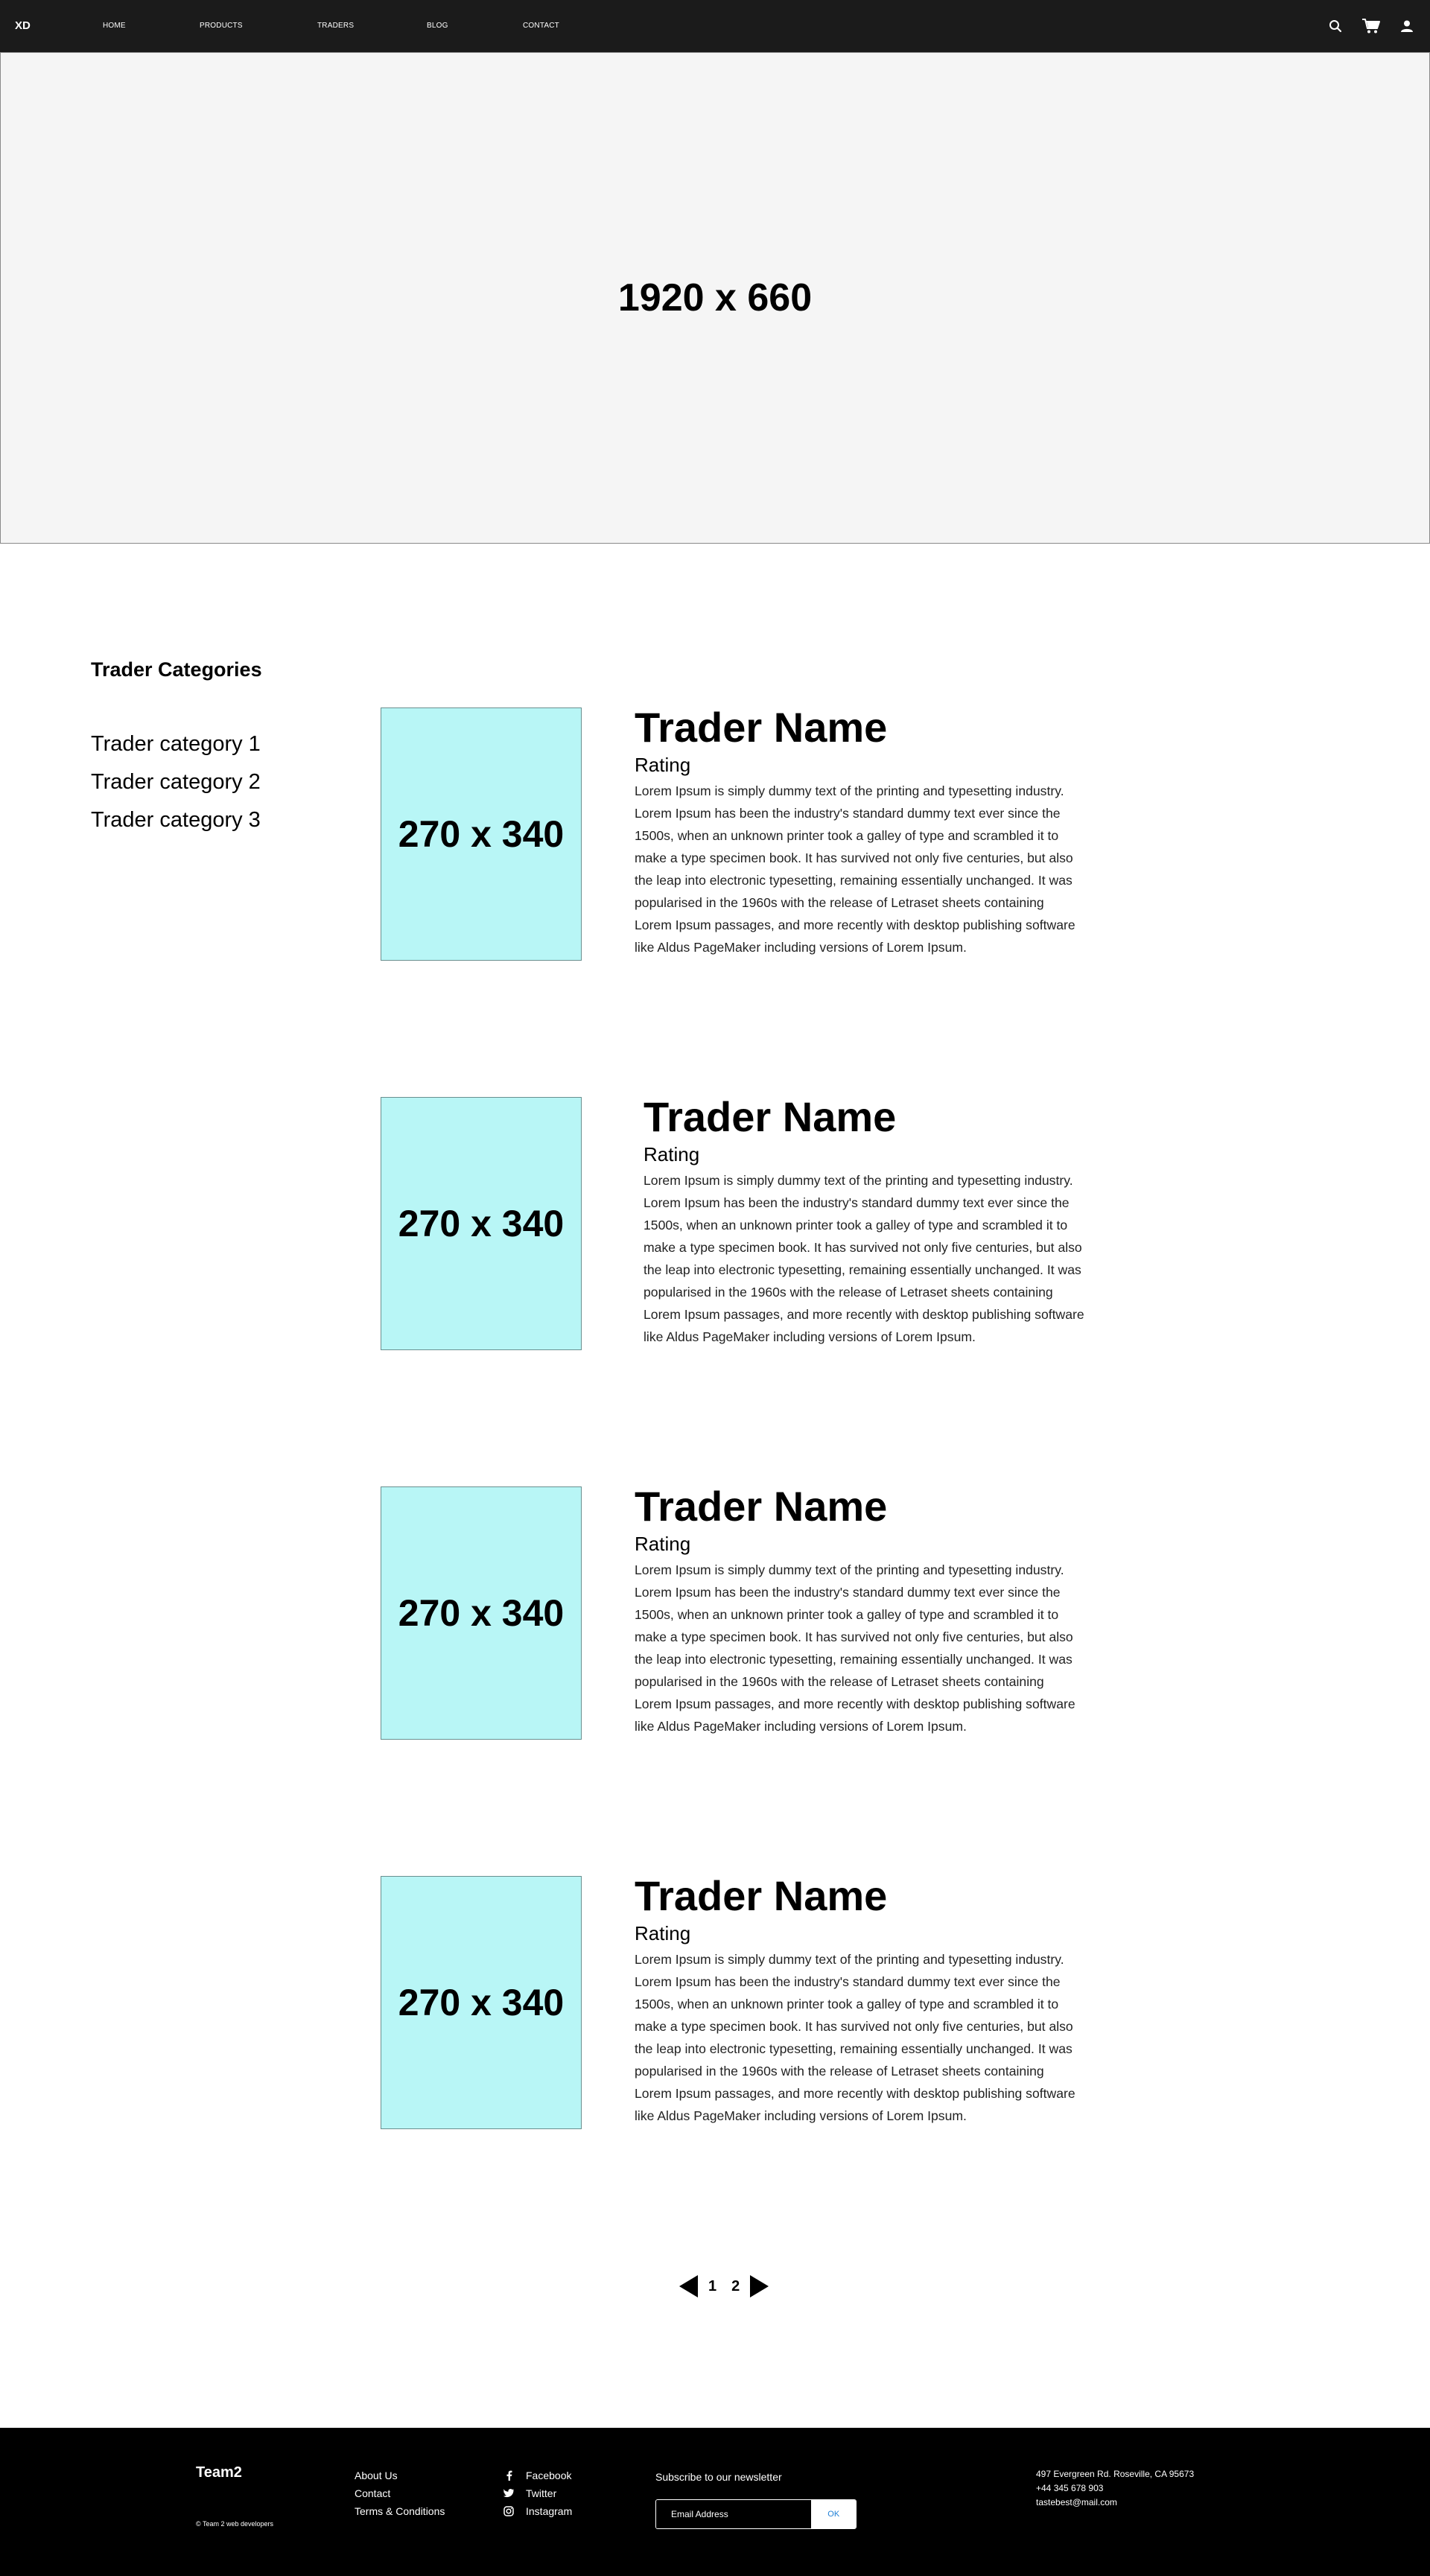  I want to click on contact-phone: +44 345 678 903, so click(1070, 2488).